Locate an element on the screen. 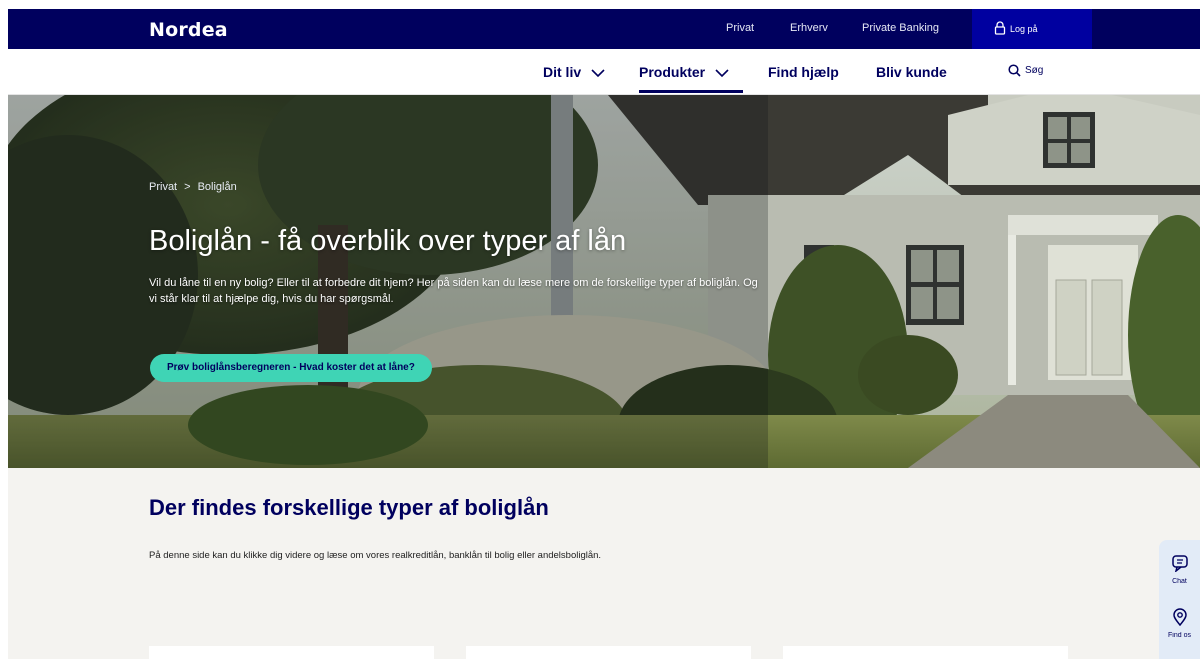 The width and height of the screenshot is (1200, 659). search-icon is located at coordinates (1014, 70).